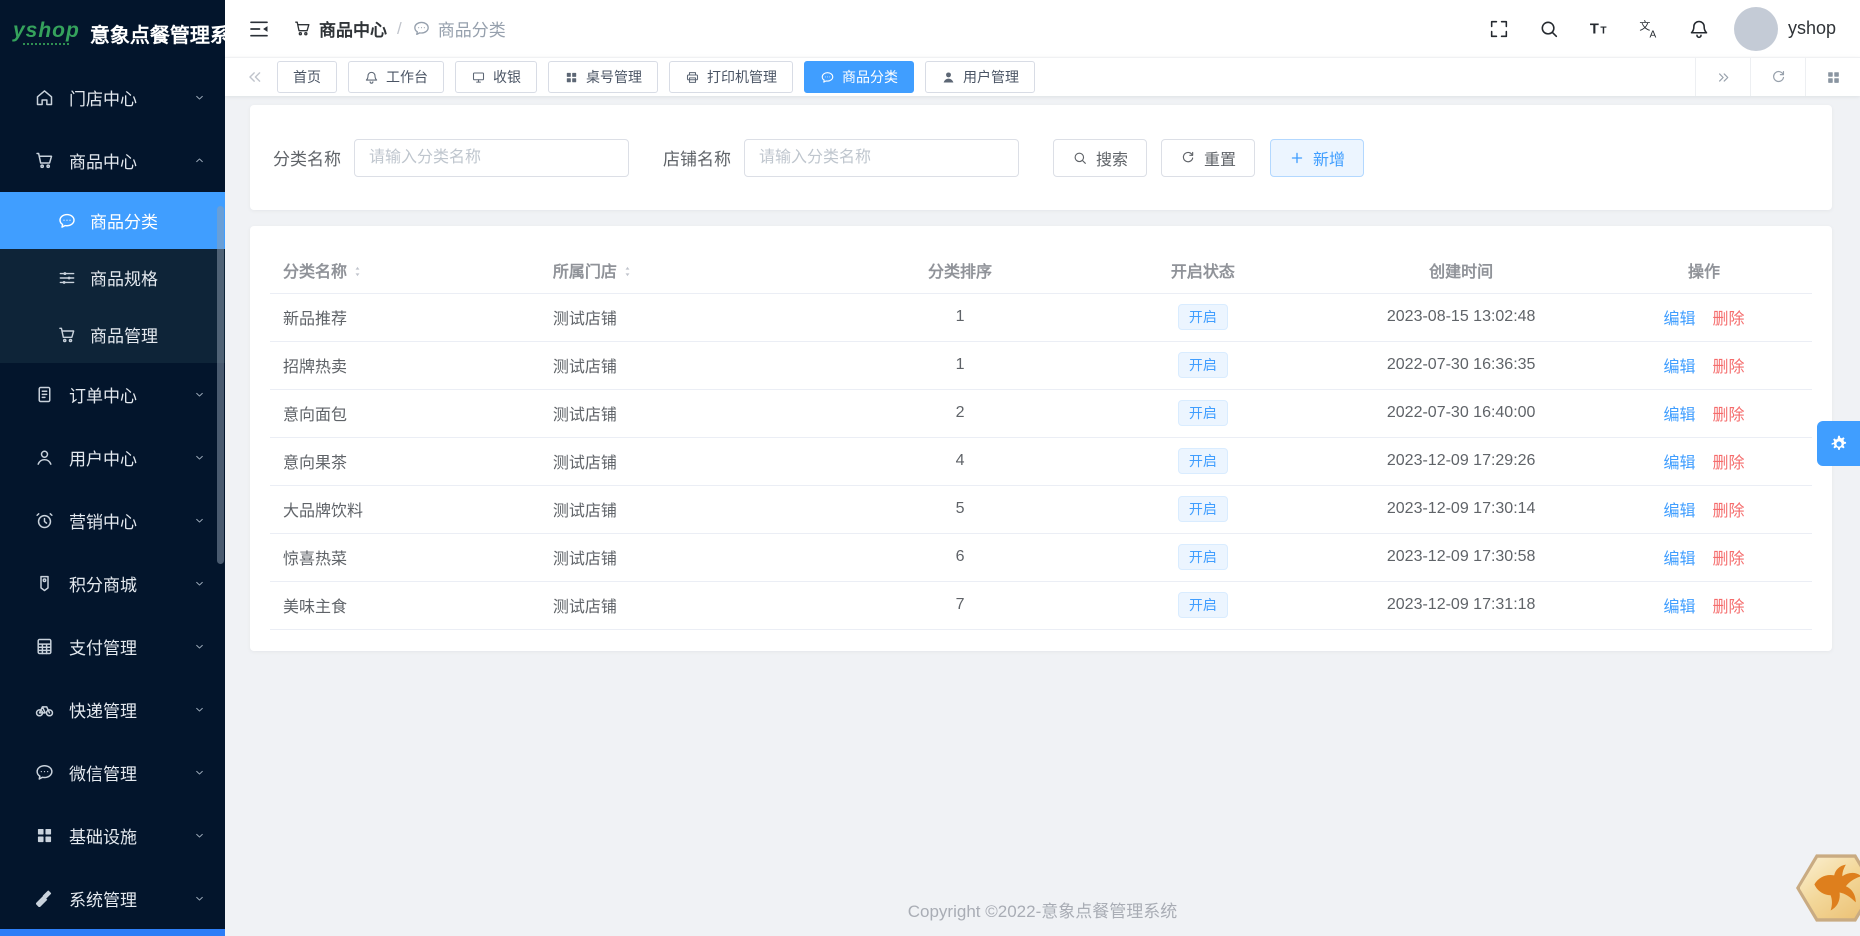  I want to click on tab-用户管理: 用户管理, so click(980, 77).